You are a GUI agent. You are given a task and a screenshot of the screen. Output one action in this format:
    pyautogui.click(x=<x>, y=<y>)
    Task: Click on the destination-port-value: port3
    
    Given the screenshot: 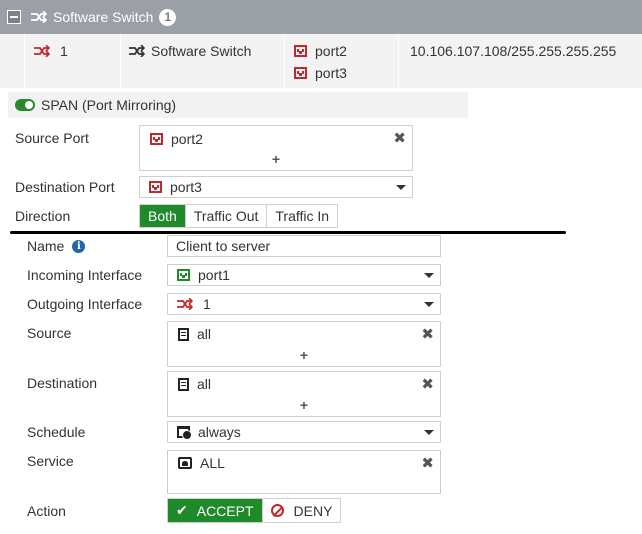 What is the action you would take?
    pyautogui.click(x=186, y=187)
    